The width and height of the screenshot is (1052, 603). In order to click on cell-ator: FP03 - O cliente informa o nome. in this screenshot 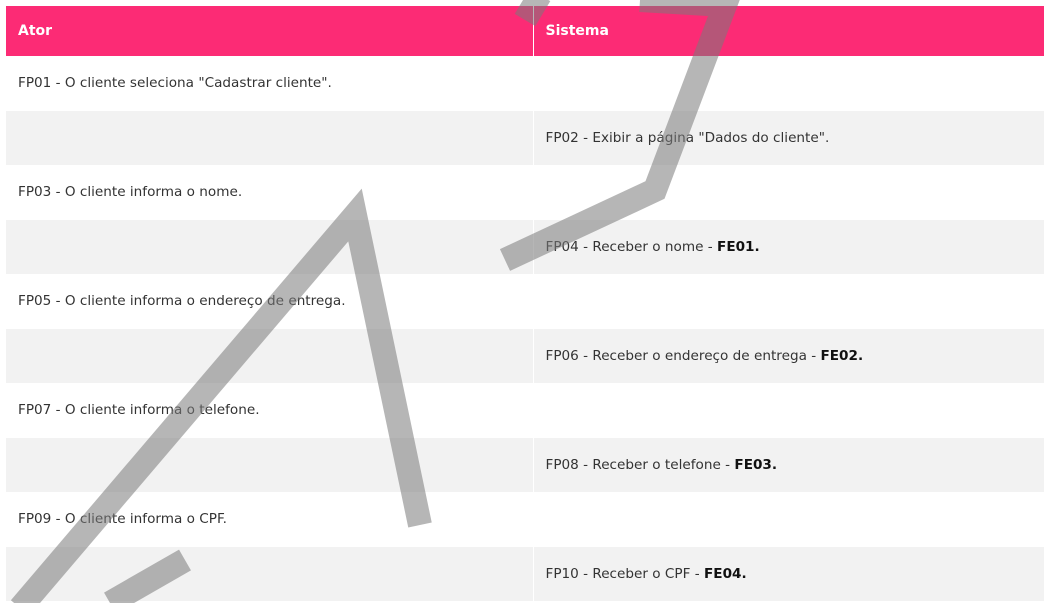, I will do `click(270, 192)`.